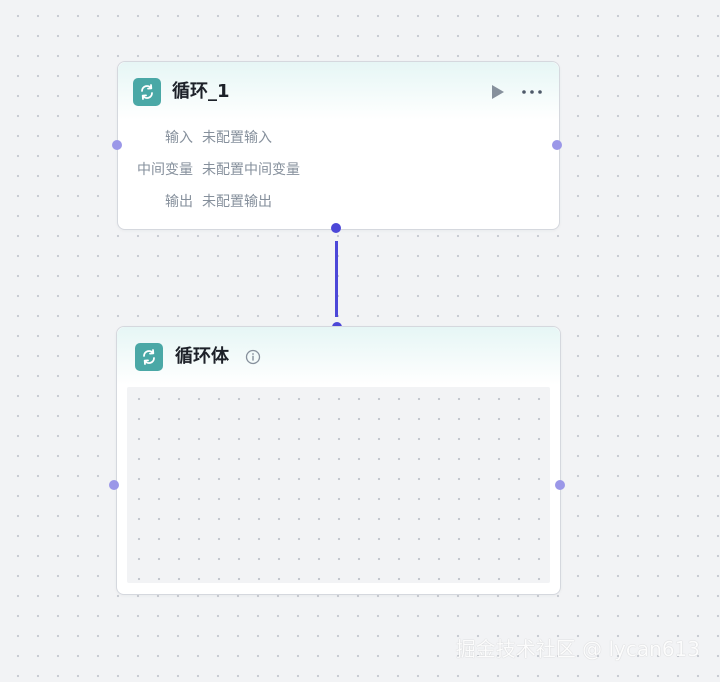 This screenshot has height=682, width=720. Describe the element at coordinates (577, 649) in the screenshot. I see `watermark-text: 掘金技术社区 @ lycan613` at that location.